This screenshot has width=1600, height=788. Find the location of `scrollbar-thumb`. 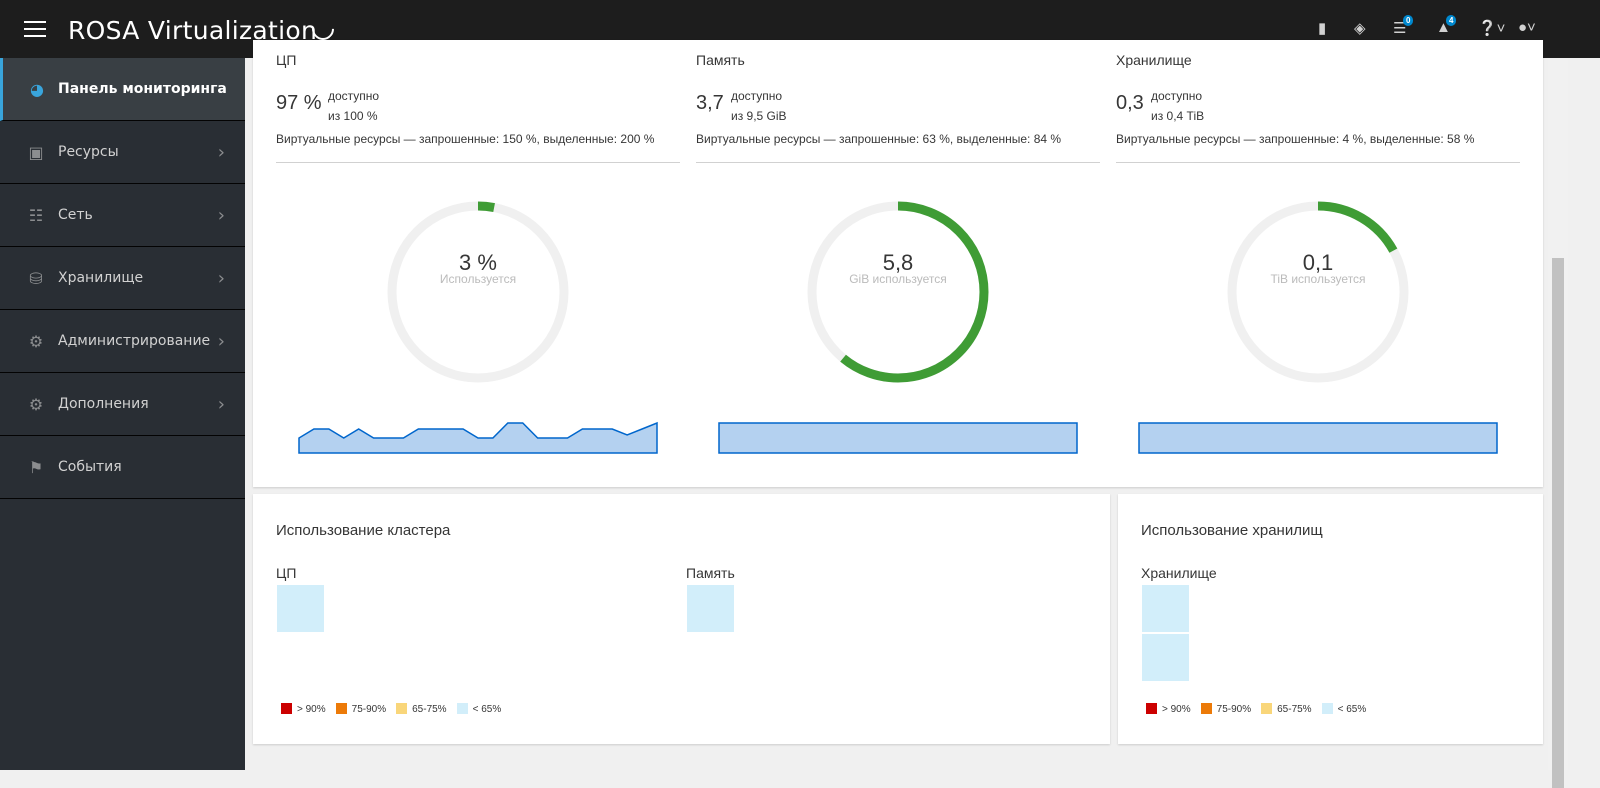

scrollbar-thumb is located at coordinates (1558, 523).